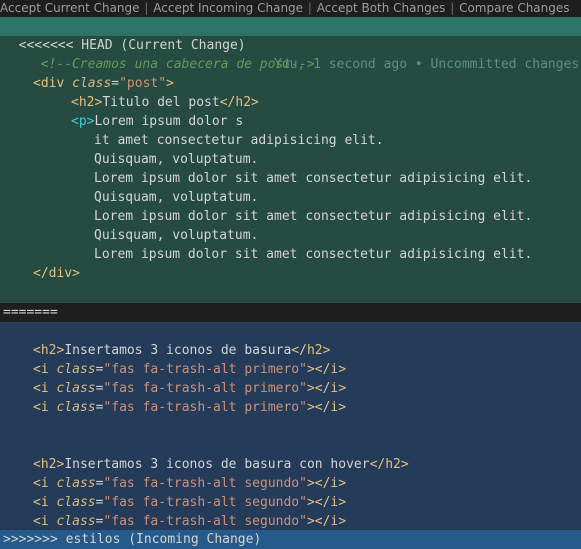 The width and height of the screenshot is (581, 549). I want to click on code-line: it amet consectetur adipisicing elit., so click(239, 140).